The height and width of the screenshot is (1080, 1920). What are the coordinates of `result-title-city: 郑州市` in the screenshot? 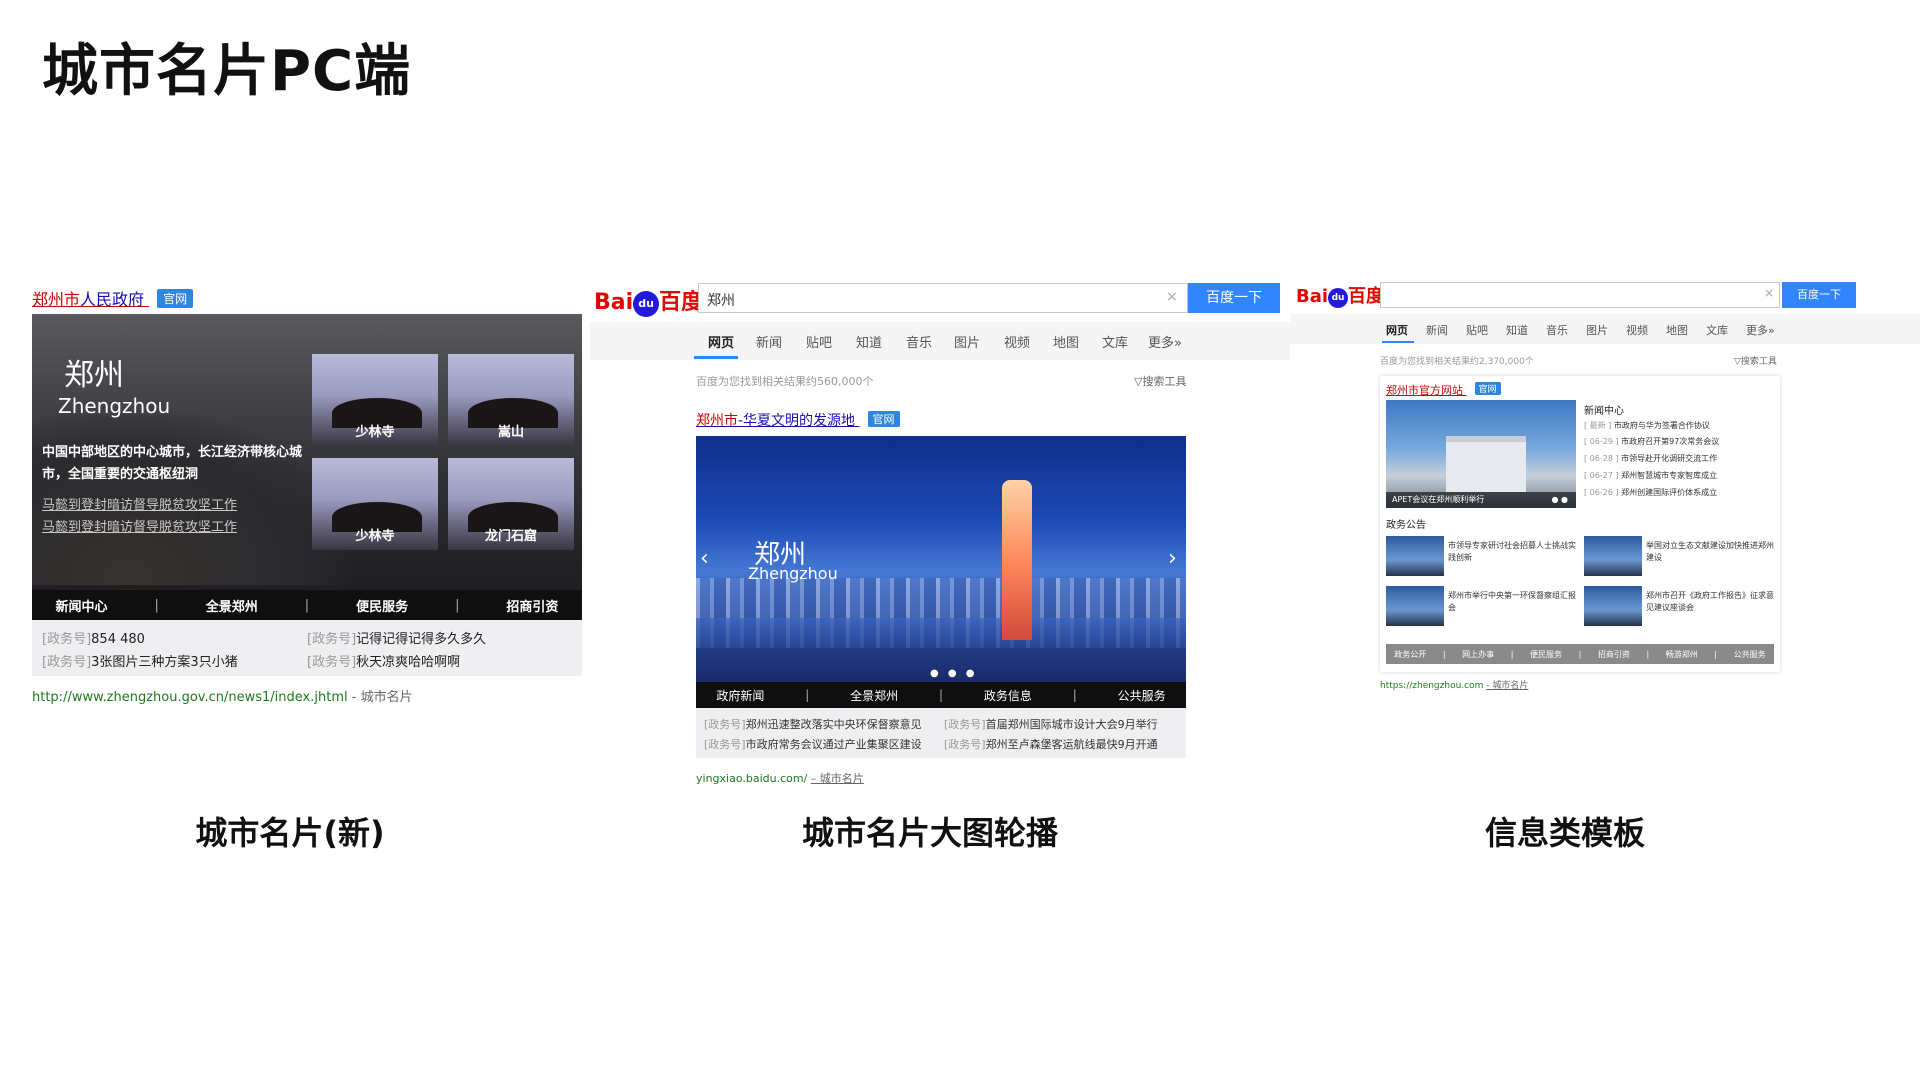 It's located at (56, 299).